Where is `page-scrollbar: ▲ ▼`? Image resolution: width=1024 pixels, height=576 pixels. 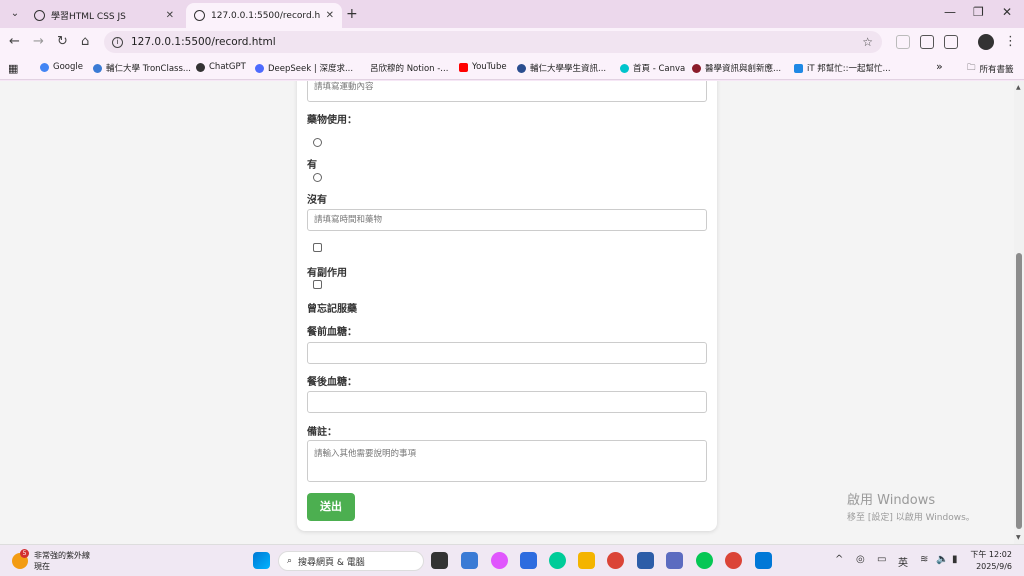
page-scrollbar: ▲ ▼ is located at coordinates (1019, 312).